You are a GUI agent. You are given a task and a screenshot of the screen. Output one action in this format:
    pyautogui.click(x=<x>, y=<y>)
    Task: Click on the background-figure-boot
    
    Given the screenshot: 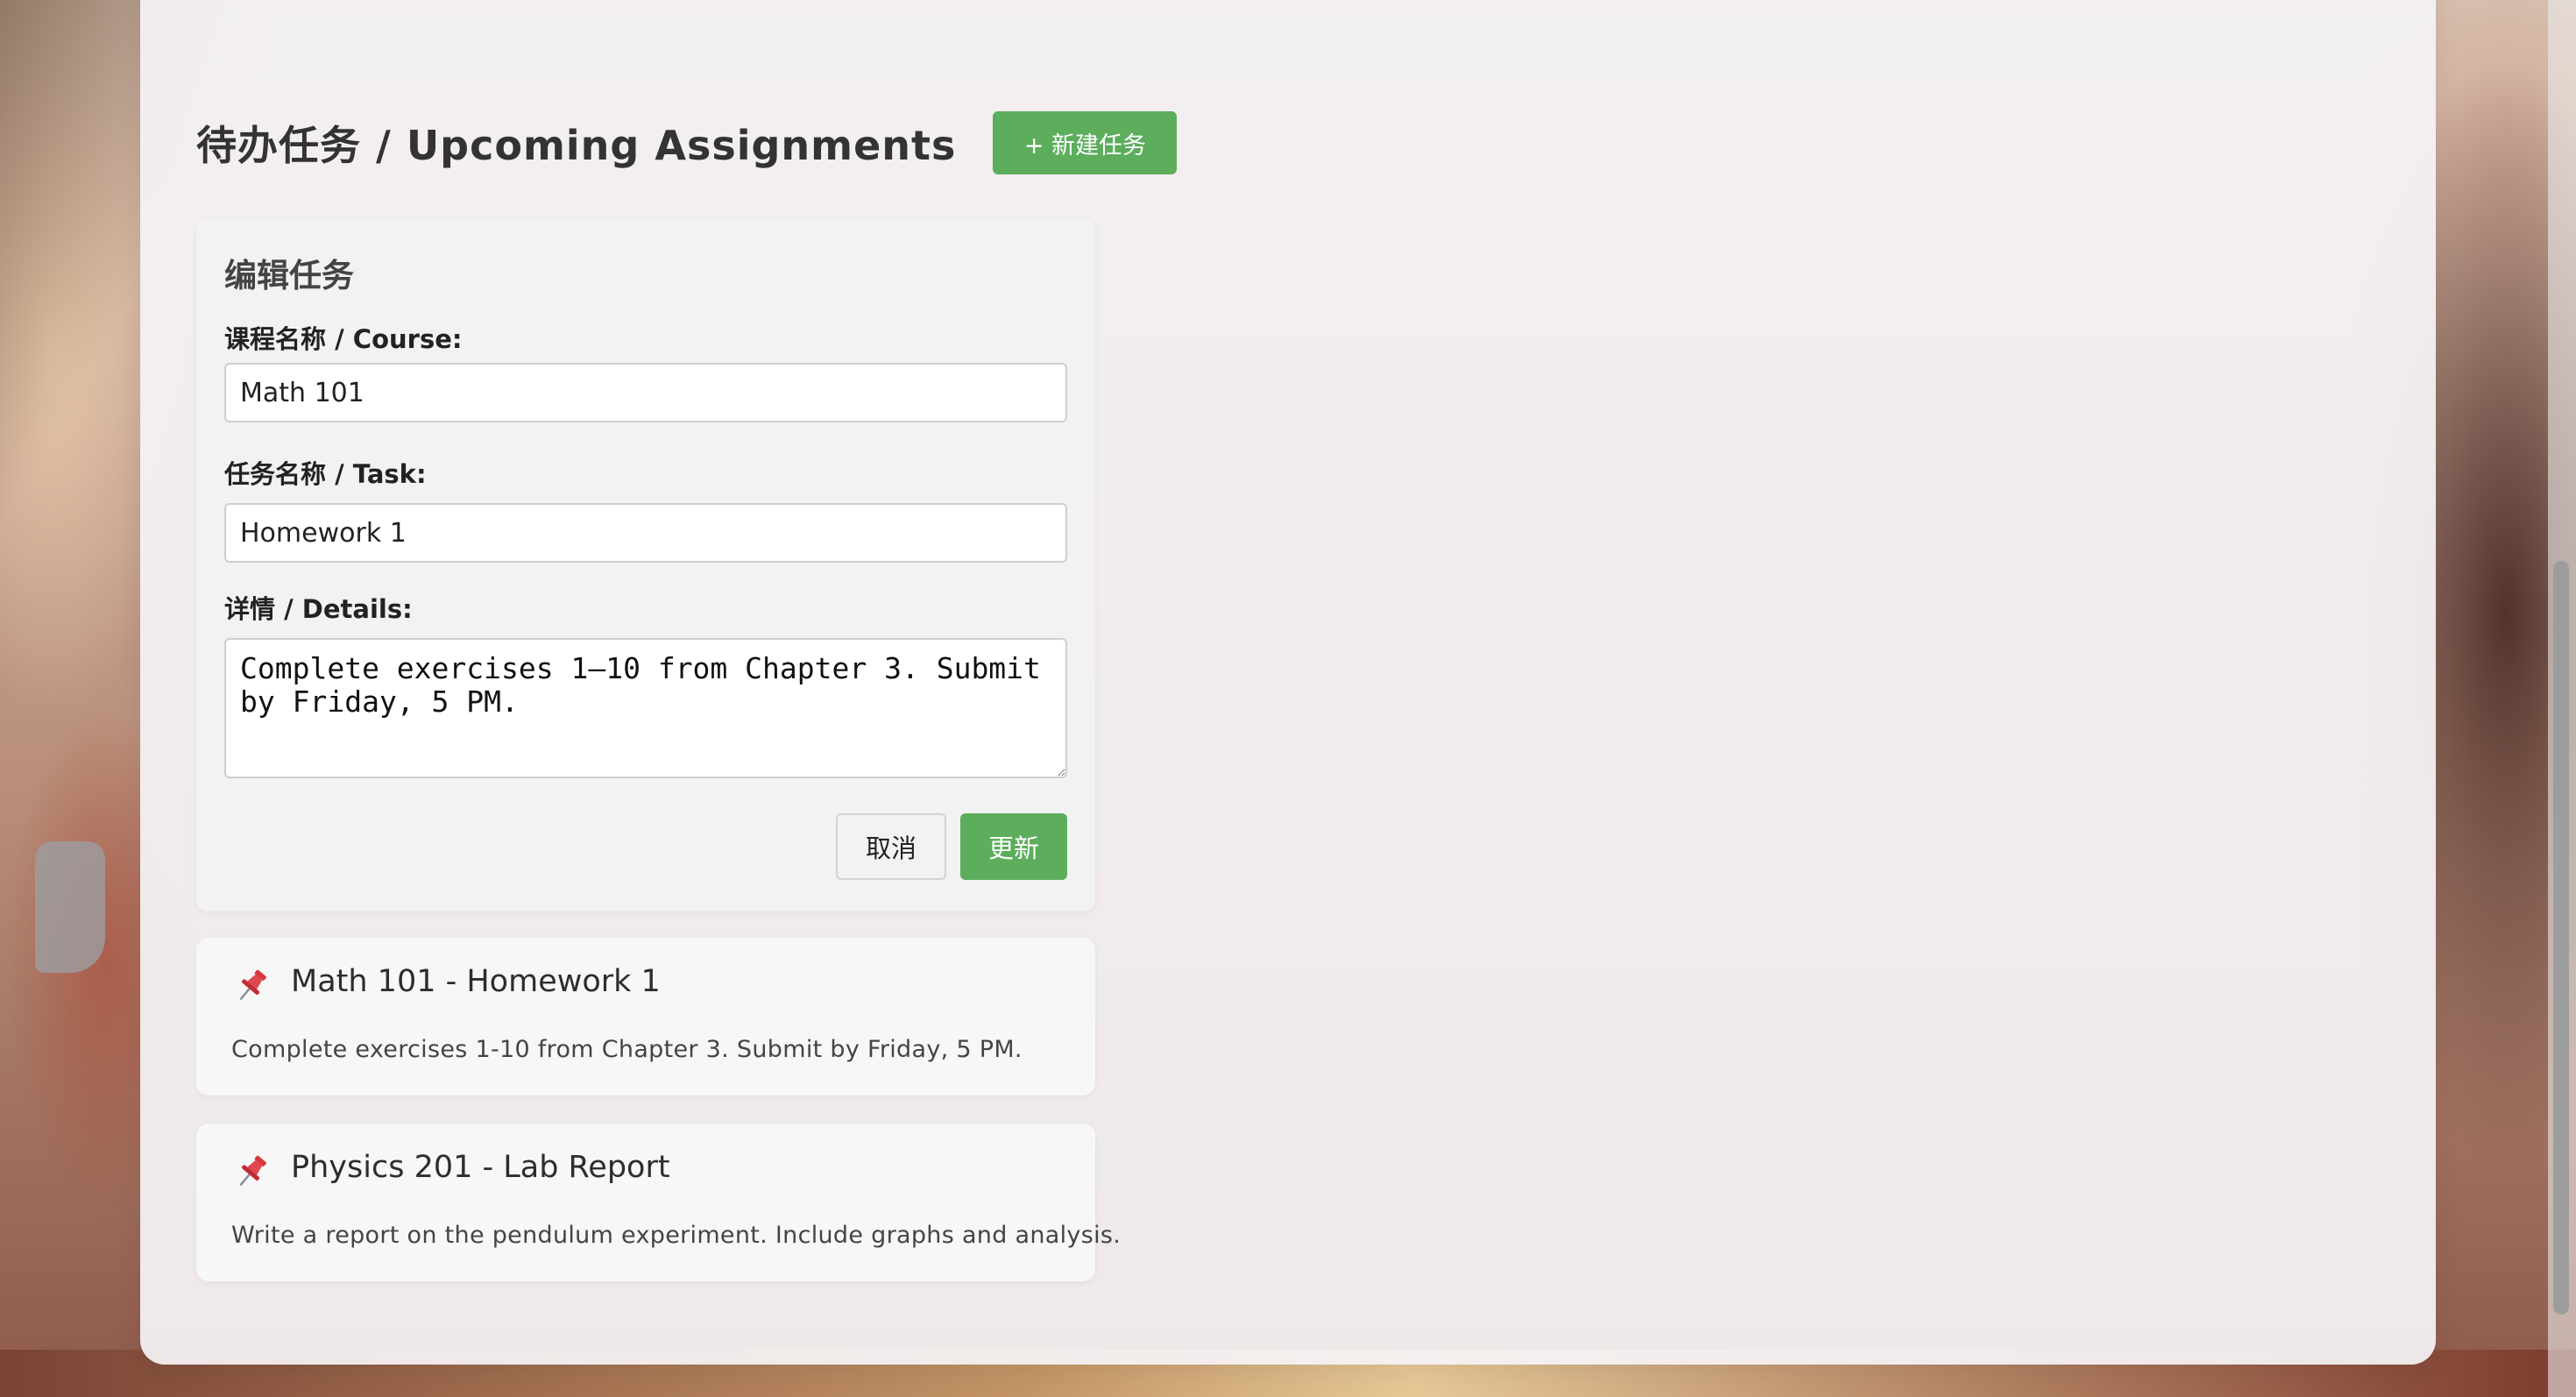 What is the action you would take?
    pyautogui.click(x=70, y=907)
    